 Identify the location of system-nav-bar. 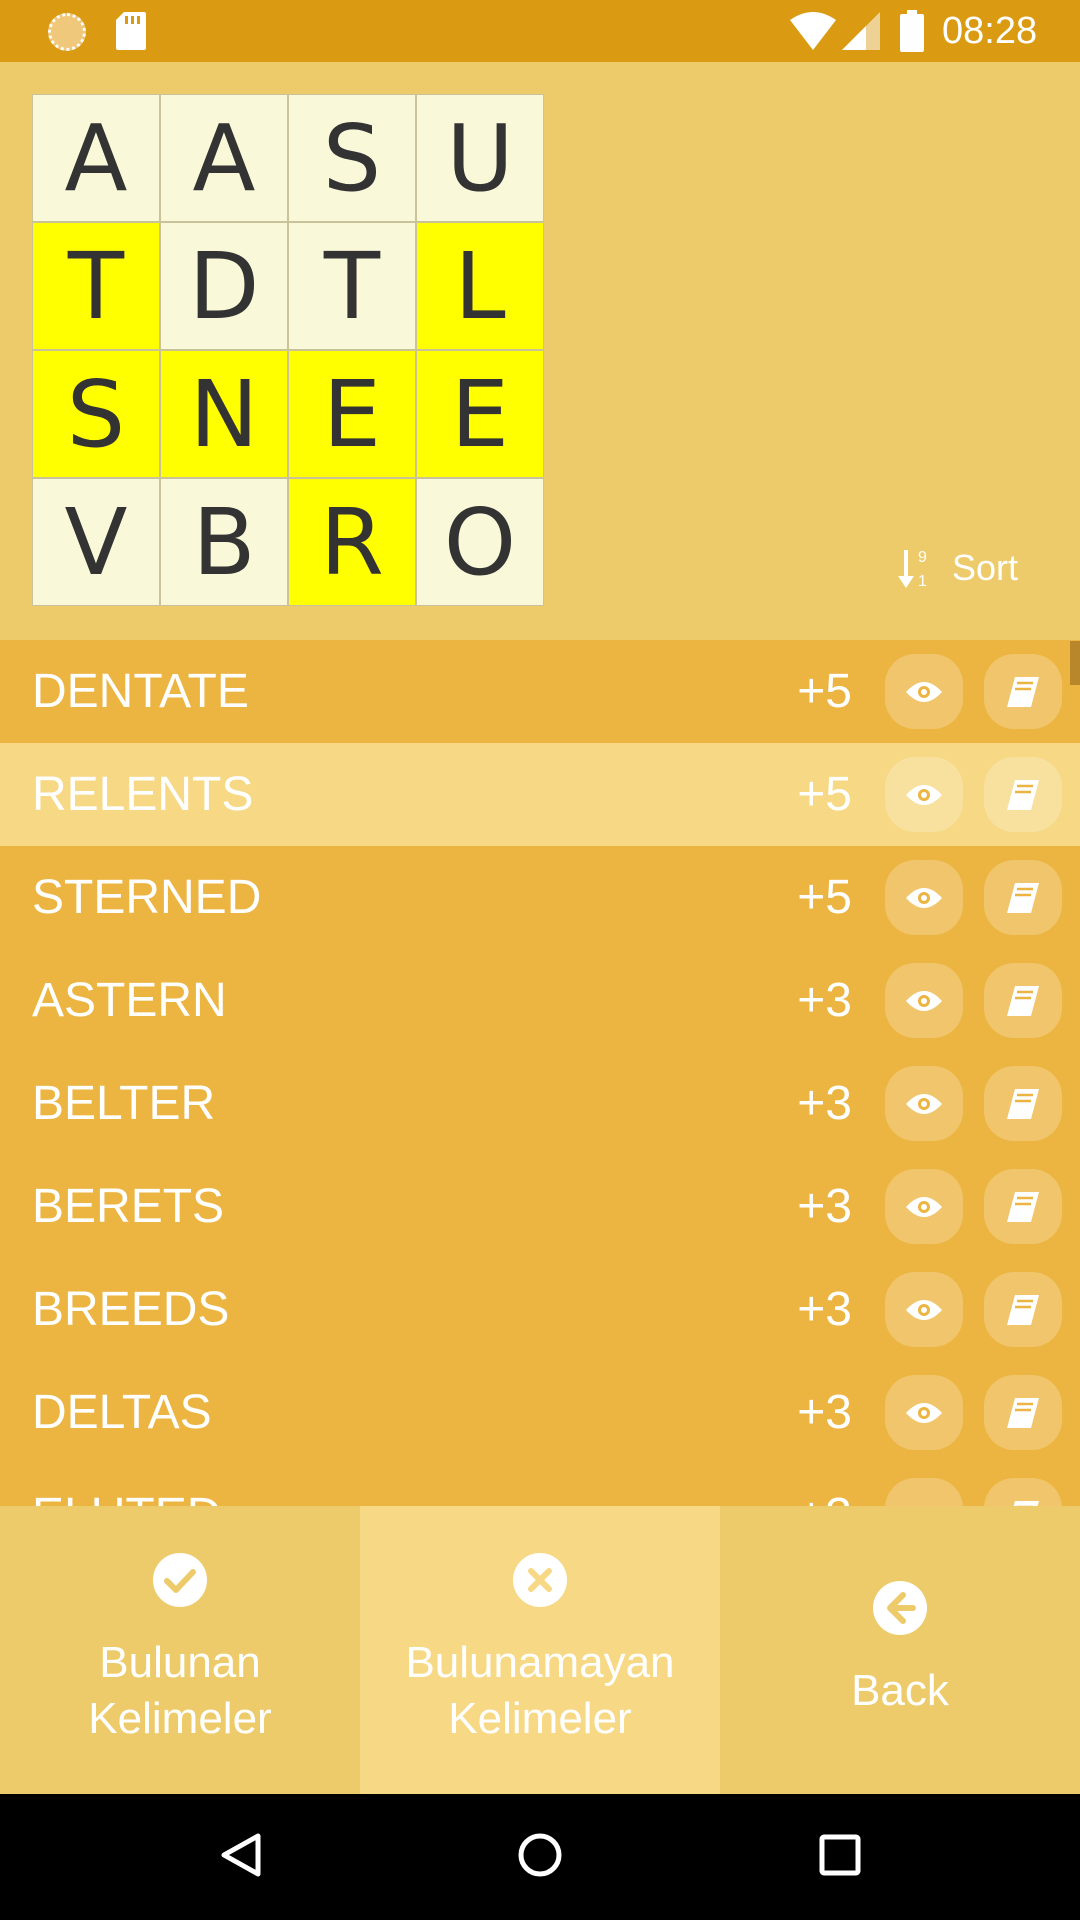
(540, 1857).